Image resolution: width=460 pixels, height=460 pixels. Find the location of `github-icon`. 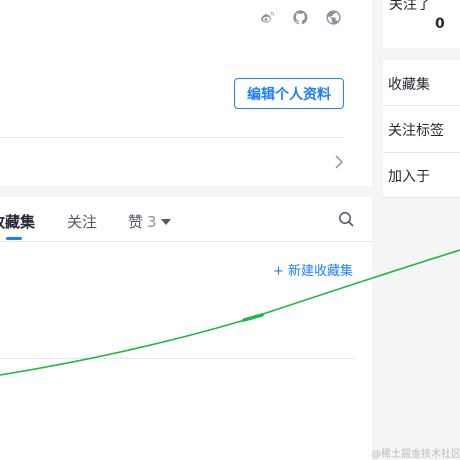

github-icon is located at coordinates (300, 17).